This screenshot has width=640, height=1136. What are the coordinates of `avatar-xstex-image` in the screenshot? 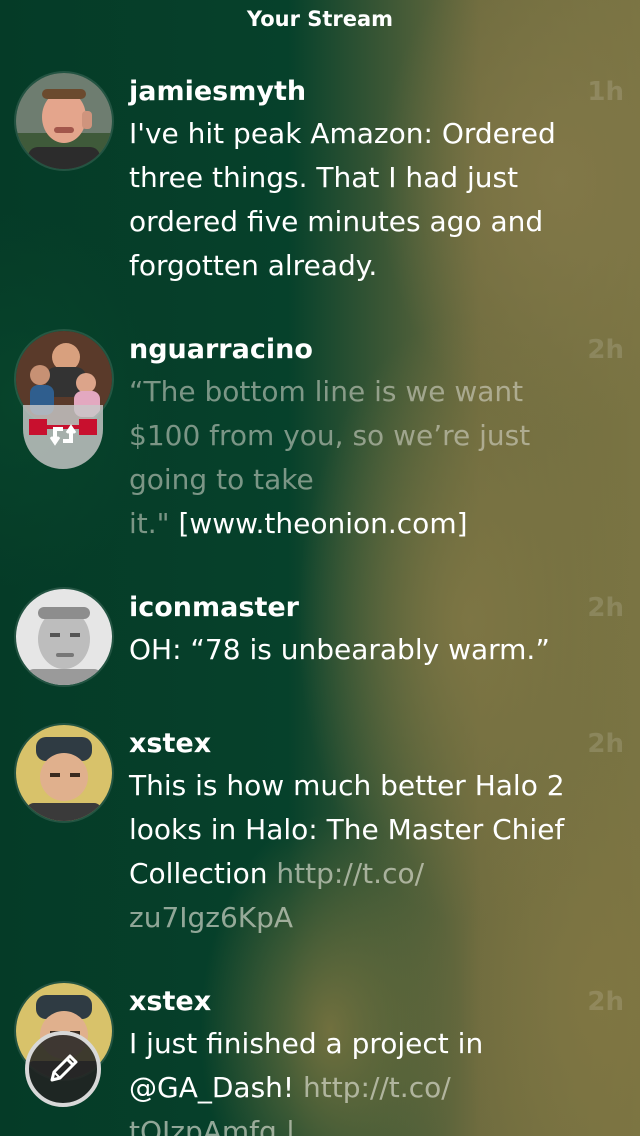 It's located at (64, 773).